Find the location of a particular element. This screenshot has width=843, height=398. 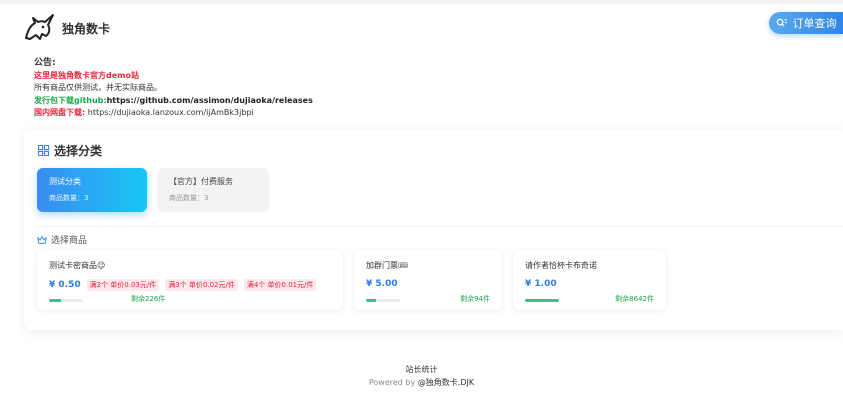

netdisk-label: 国内网盘下载: is located at coordinates (60, 112).